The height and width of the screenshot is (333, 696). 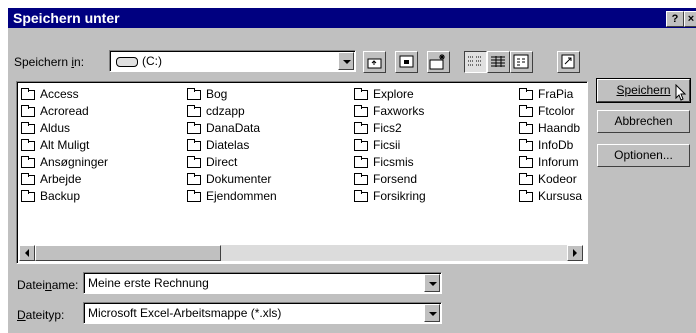 What do you see at coordinates (552, 179) in the screenshot?
I see `list-item: Kodeor` at bounding box center [552, 179].